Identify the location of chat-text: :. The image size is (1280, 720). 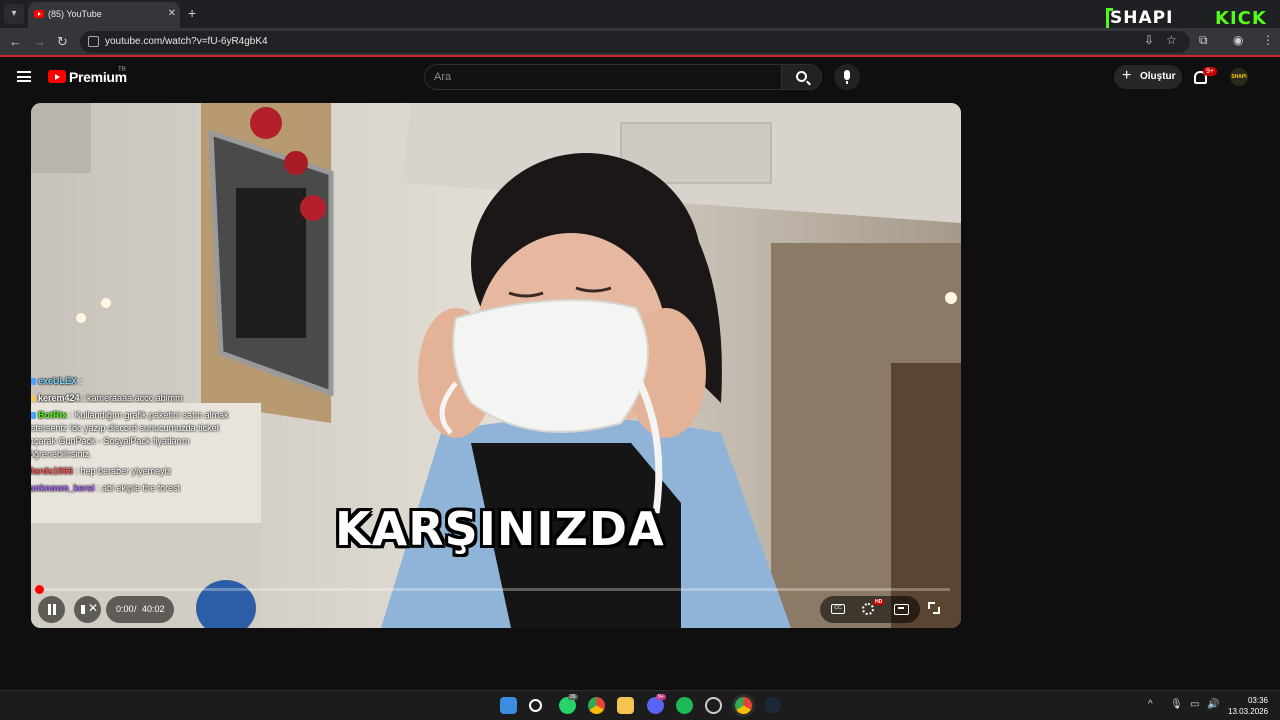
(80, 381).